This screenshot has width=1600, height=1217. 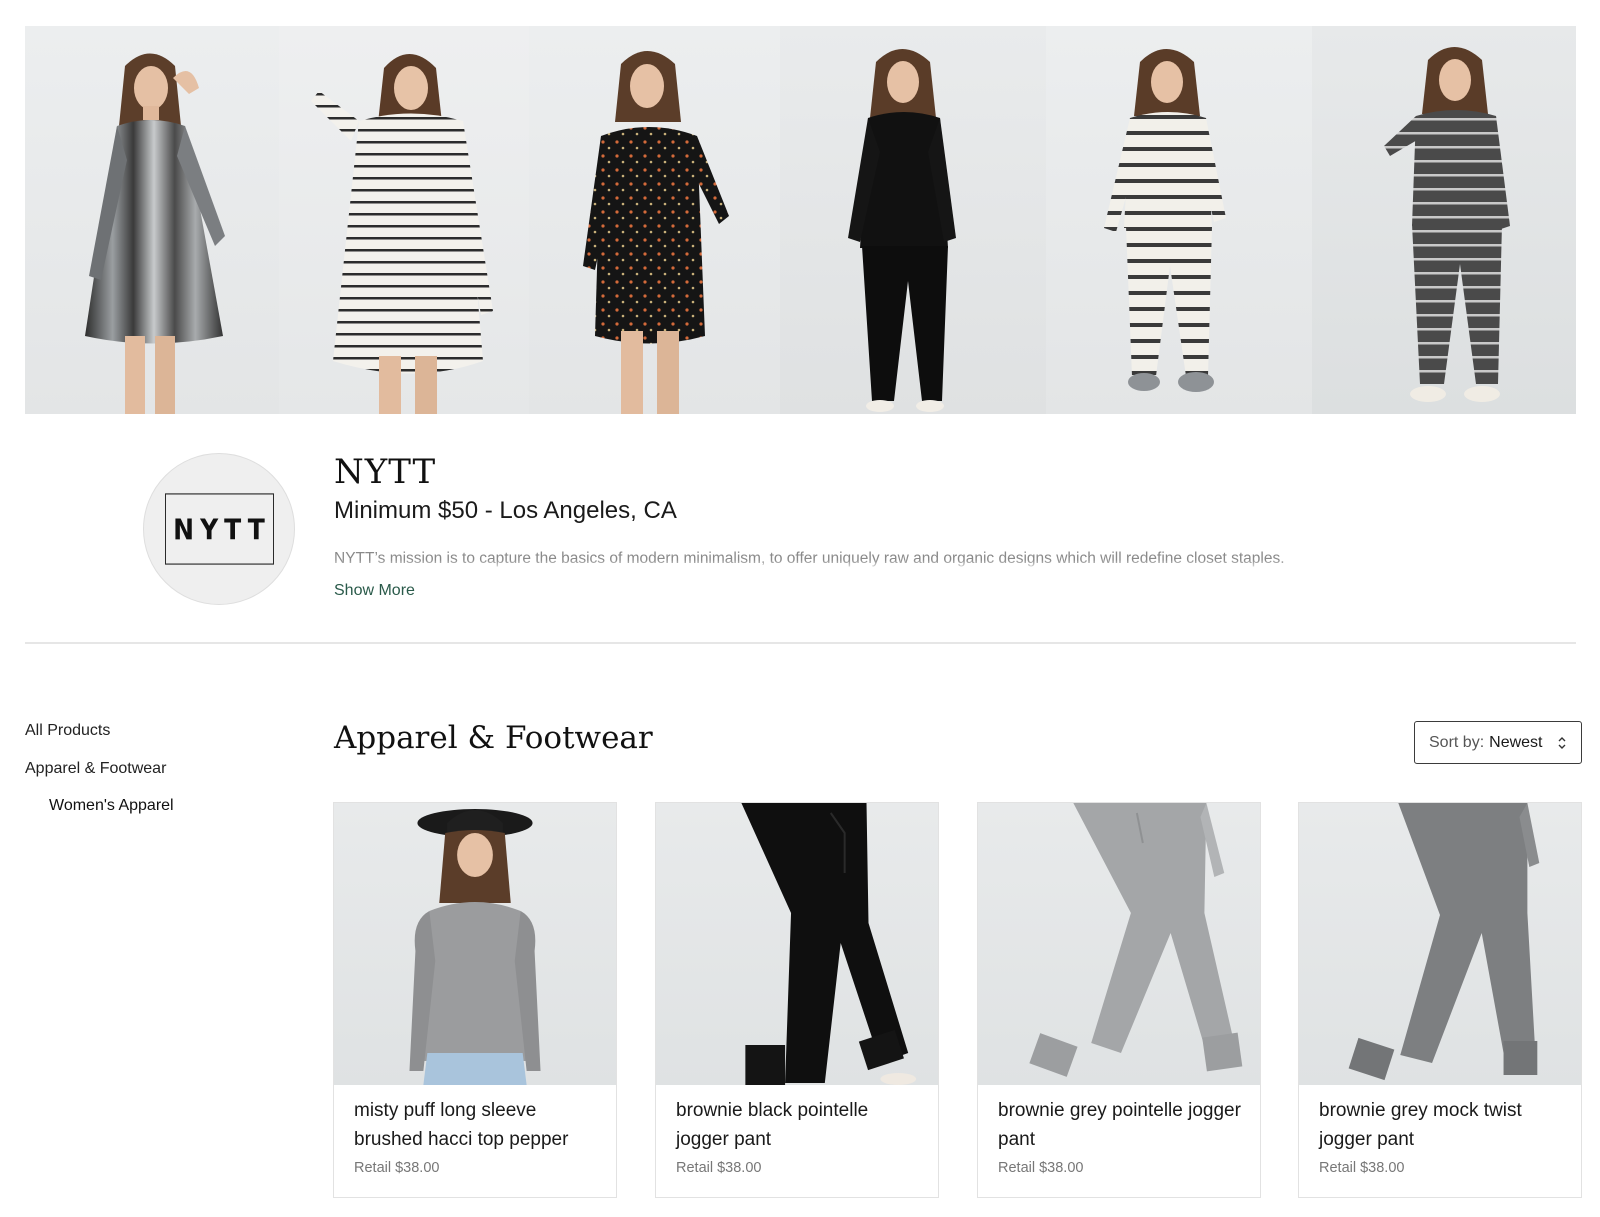 I want to click on section-title: Apparel & Footwear, so click(x=493, y=738).